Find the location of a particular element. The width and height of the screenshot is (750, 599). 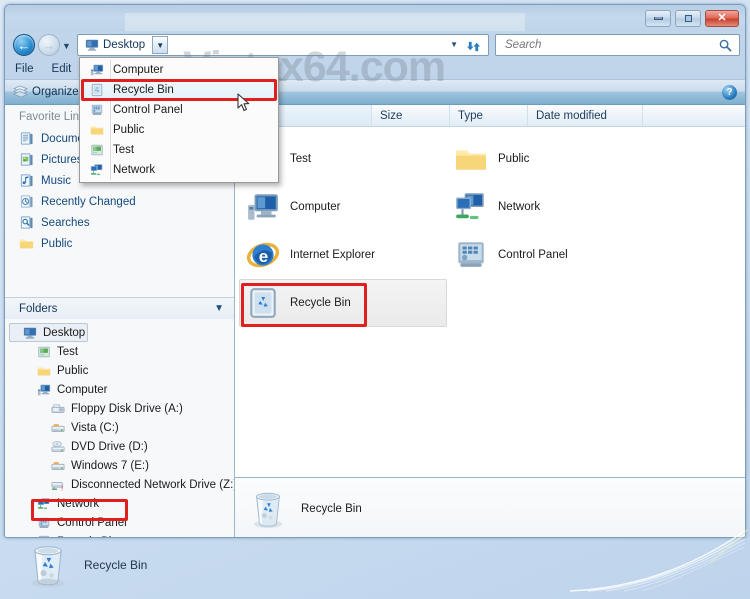

favorite-link-searches: Searches is located at coordinates (119, 222).